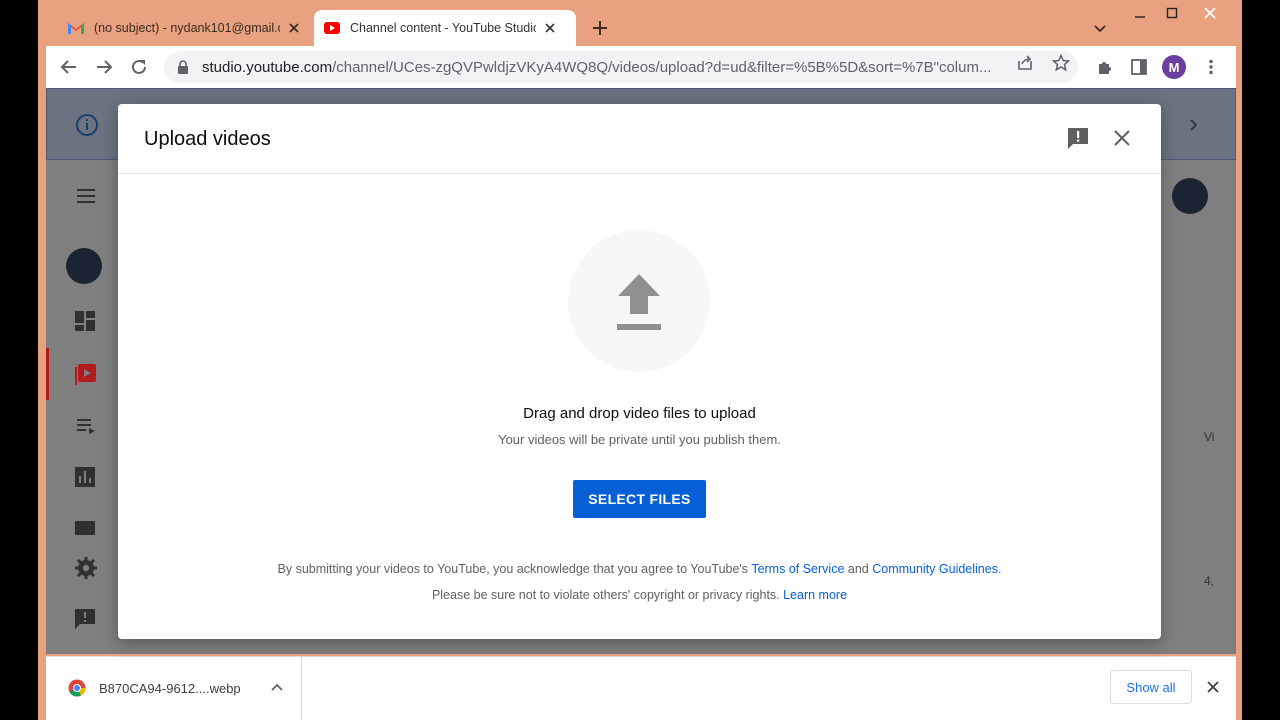 The width and height of the screenshot is (1280, 720). Describe the element at coordinates (1261, 360) in the screenshot. I see `right-black-bar` at that location.